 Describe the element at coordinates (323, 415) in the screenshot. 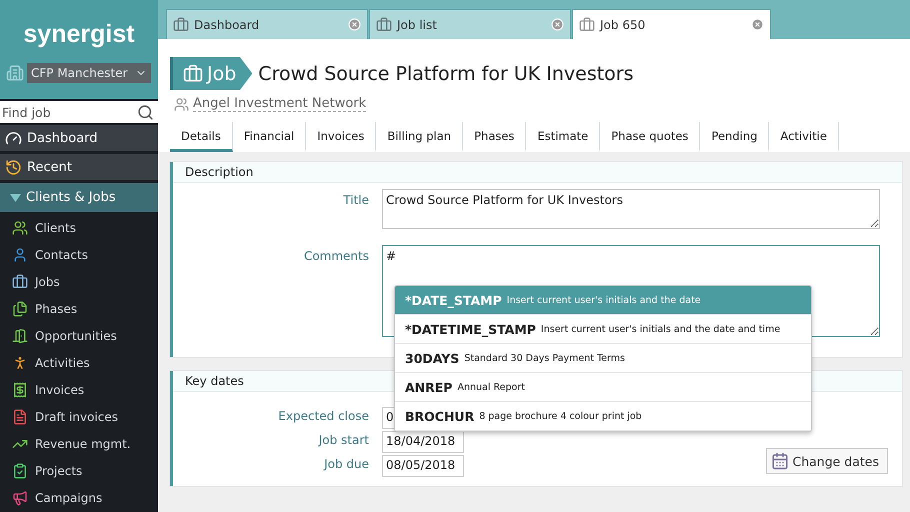

I see `field-label: Expected close` at that location.